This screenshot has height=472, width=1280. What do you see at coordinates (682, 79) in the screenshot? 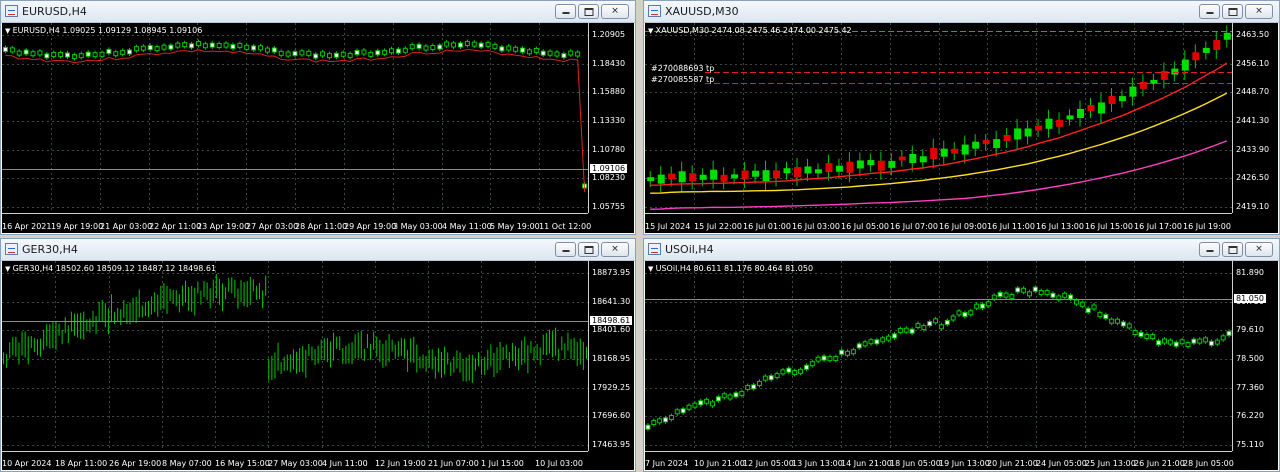
I see `order-tp-label: #270085587 tp` at bounding box center [682, 79].